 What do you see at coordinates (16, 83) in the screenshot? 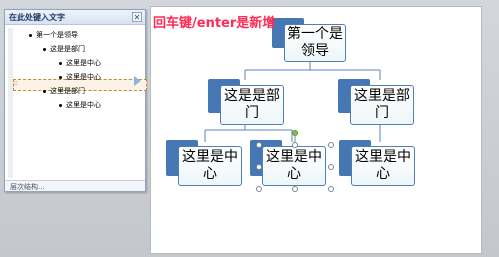
I see `resize-grip-icon: ⁝⁝` at bounding box center [16, 83].